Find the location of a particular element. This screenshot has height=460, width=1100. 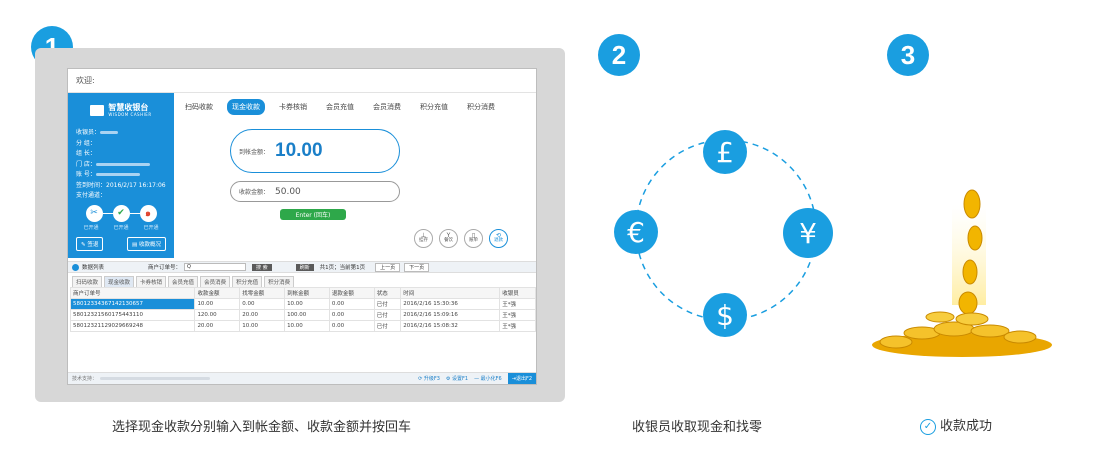

col-amount: 到帐金额 is located at coordinates (307, 293).